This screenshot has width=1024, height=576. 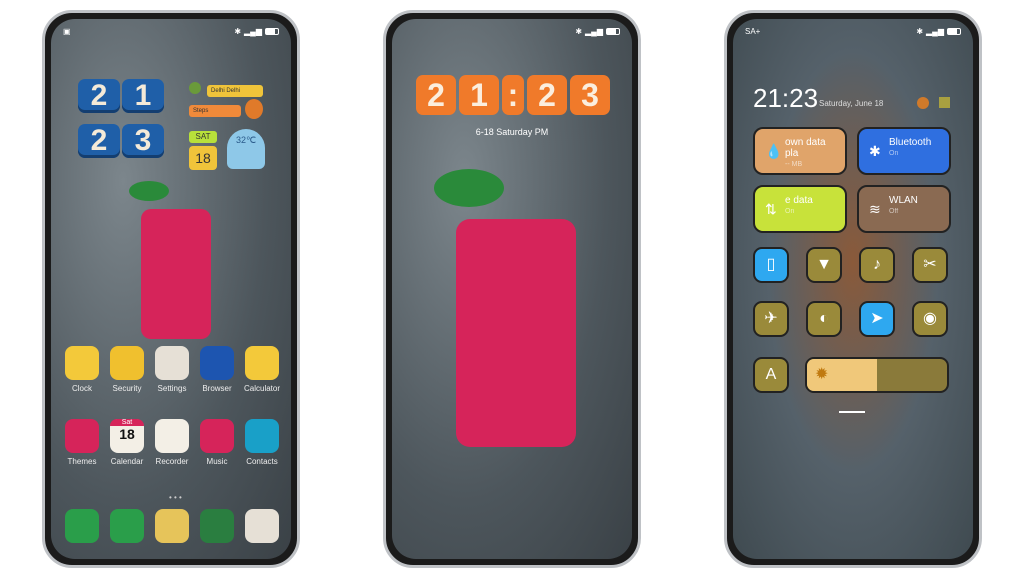 What do you see at coordinates (82, 526) in the screenshot?
I see `dock-phone-icon` at bounding box center [82, 526].